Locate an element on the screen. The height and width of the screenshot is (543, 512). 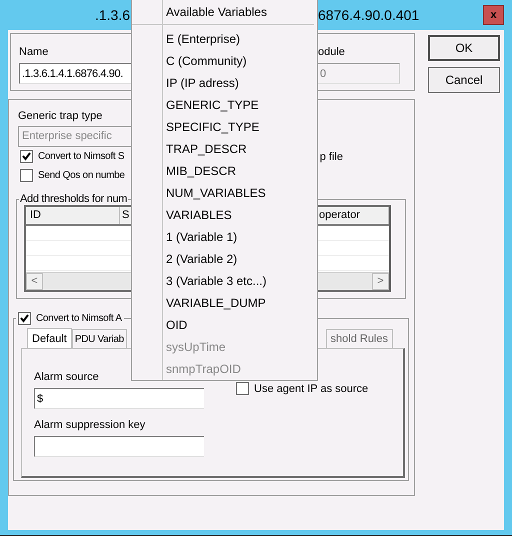
module-label: odule is located at coordinates (332, 52).